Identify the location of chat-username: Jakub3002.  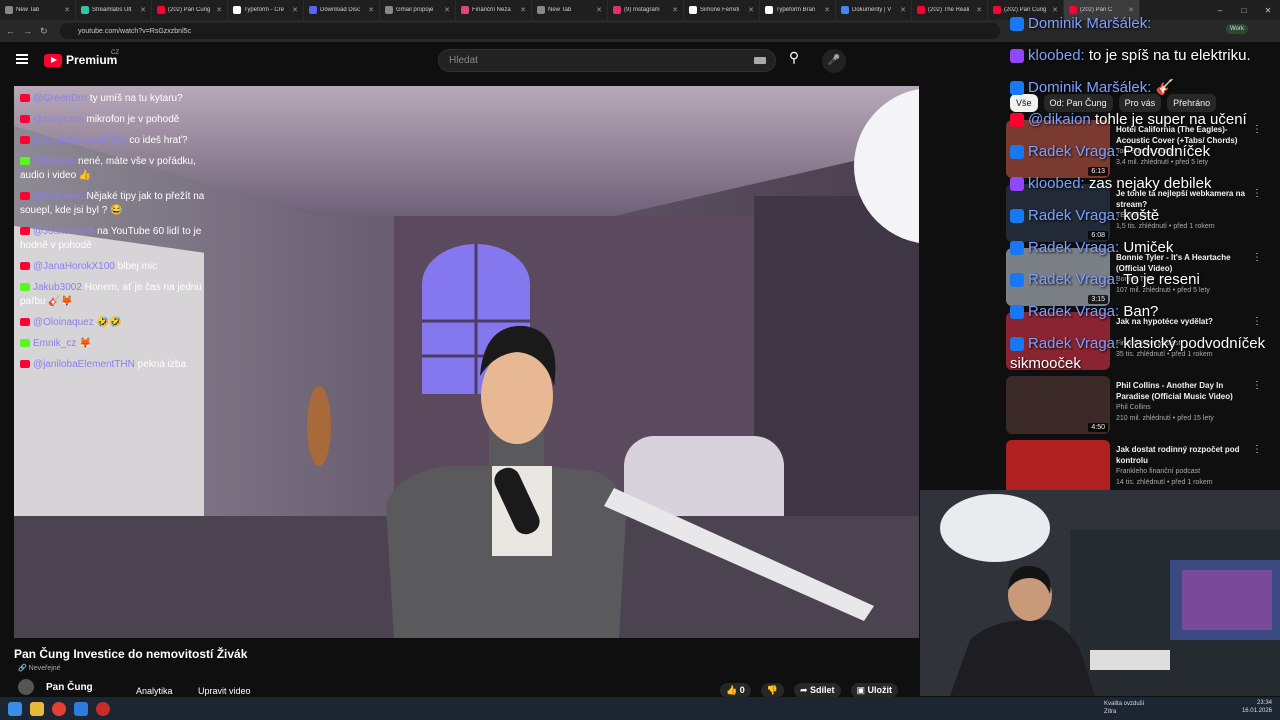
(57, 287).